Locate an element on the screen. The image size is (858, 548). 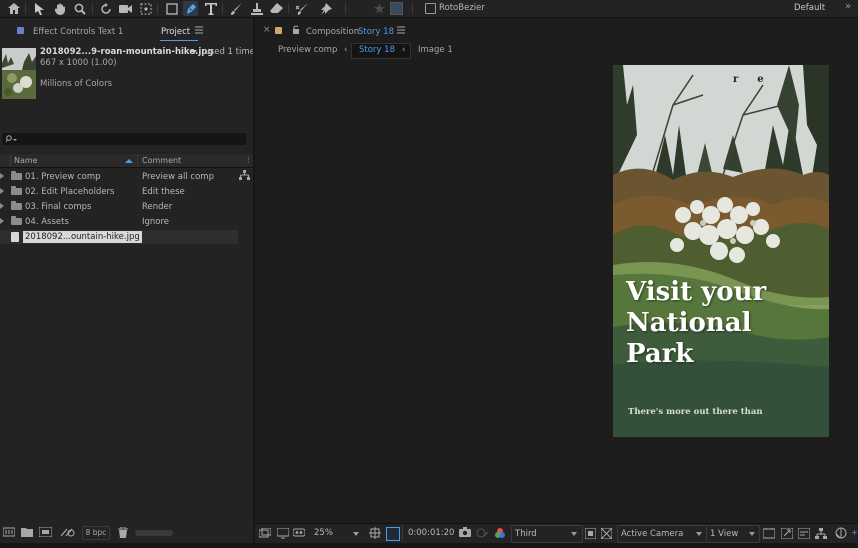
fill-swatch is located at coordinates (396, 8).